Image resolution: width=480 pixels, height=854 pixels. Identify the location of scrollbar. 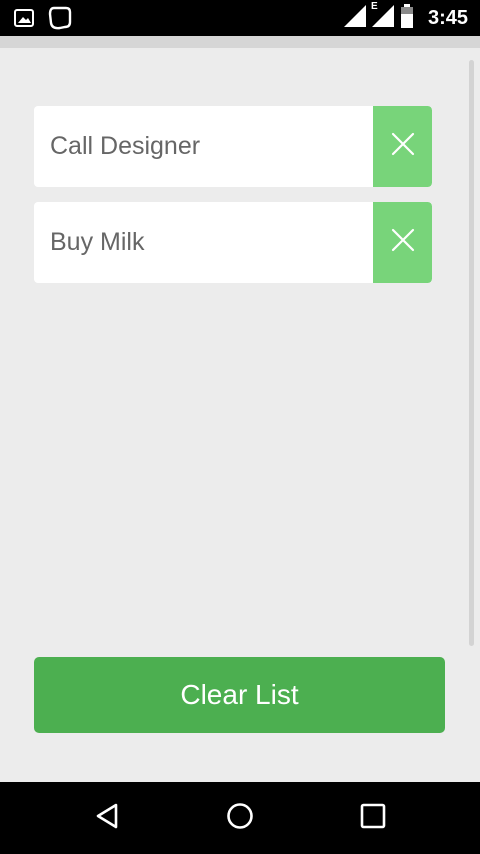
(471, 353).